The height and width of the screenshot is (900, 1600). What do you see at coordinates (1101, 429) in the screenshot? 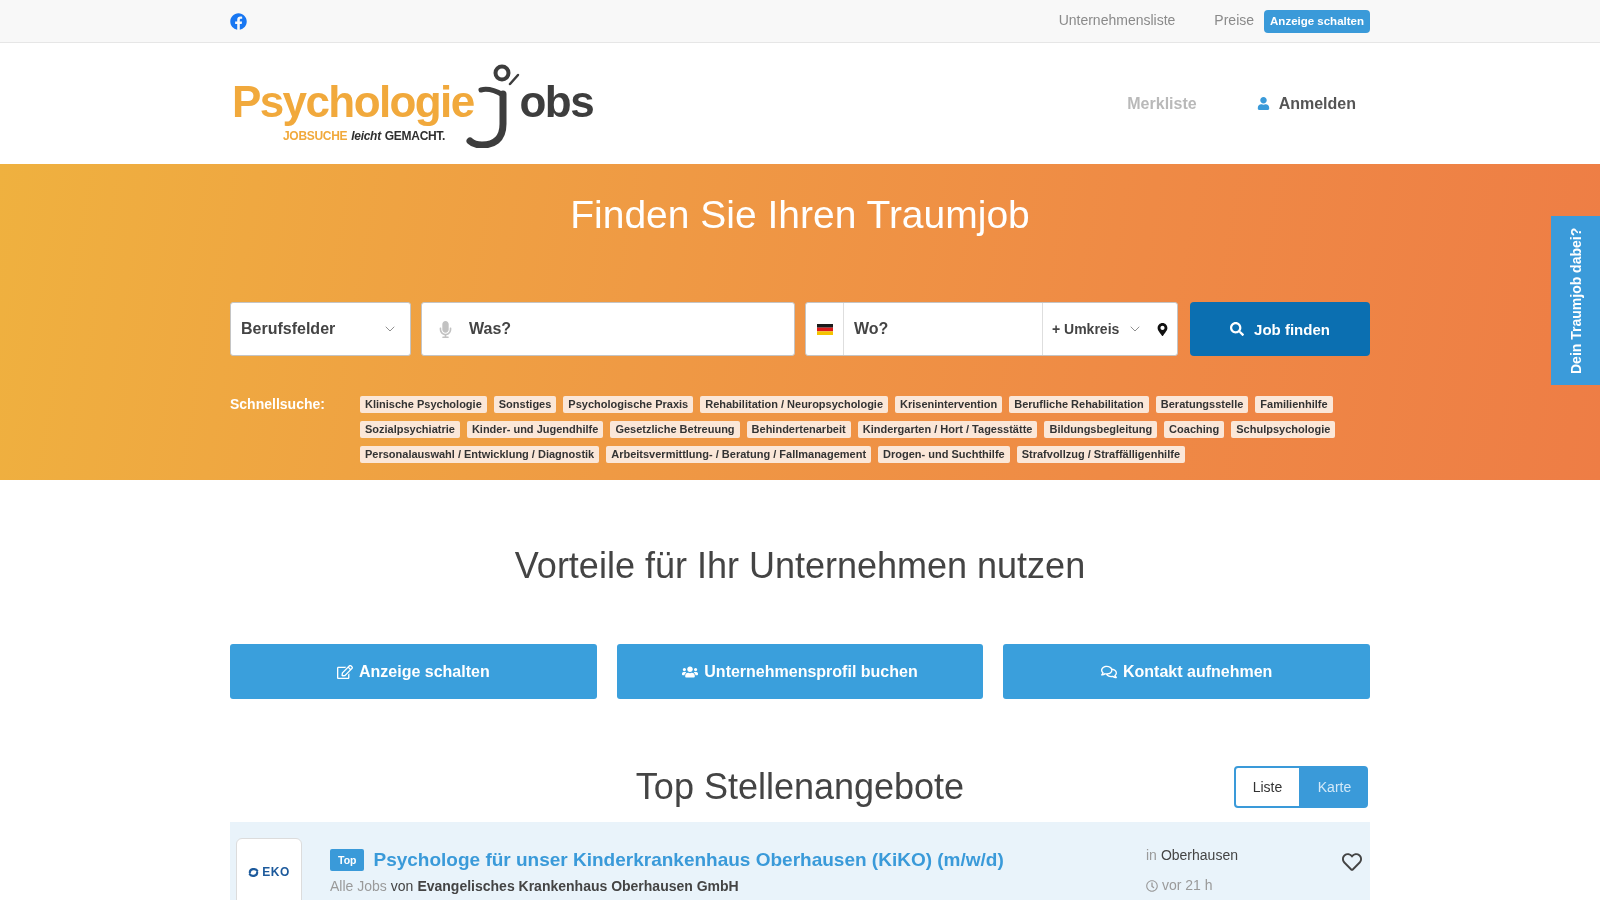
I see `quick-search-tag: Bildungsbegleitung` at bounding box center [1101, 429].